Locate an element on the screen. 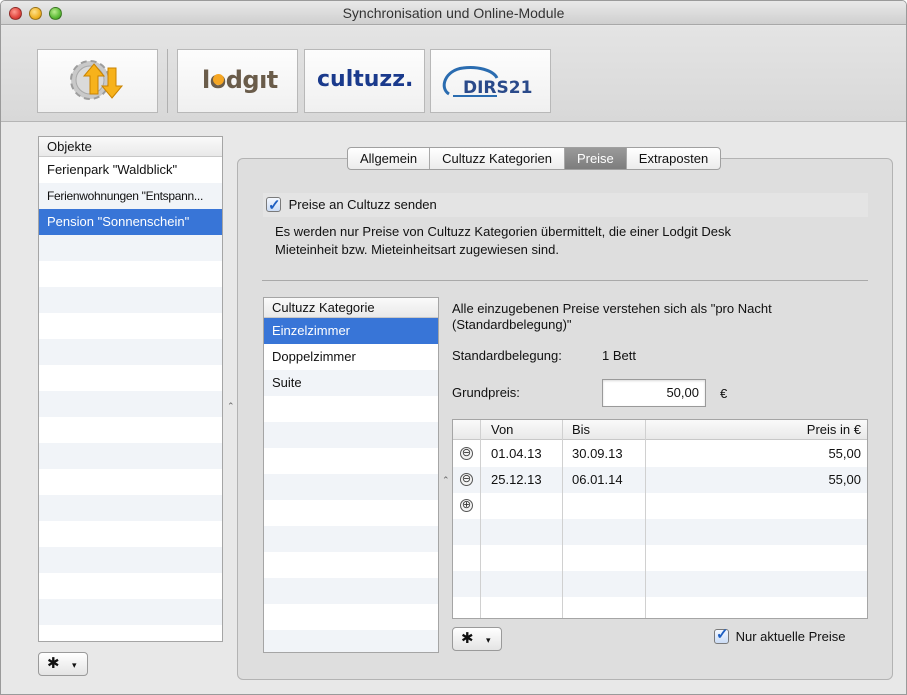 The image size is (907, 695). only-current-prices-label: Nur aktuelle Preise is located at coordinates (790, 636).